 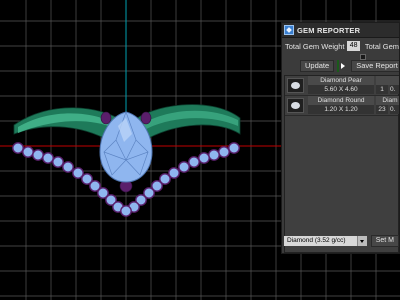 I want to click on gem-count: 23, so click(x=382, y=109).